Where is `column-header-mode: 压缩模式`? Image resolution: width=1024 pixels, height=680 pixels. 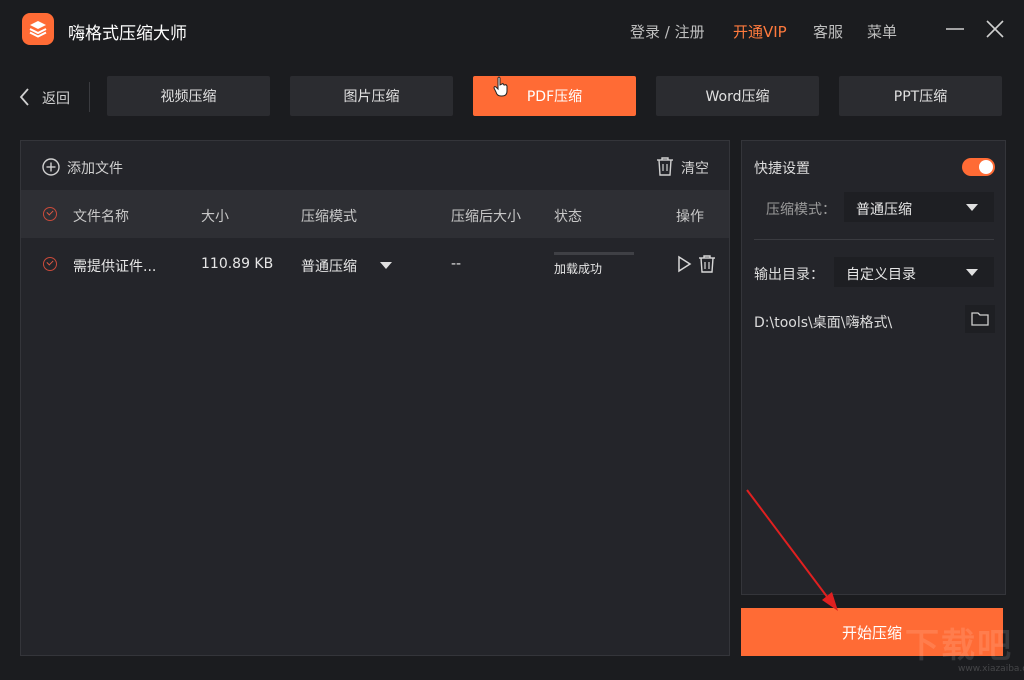
column-header-mode: 压缩模式 is located at coordinates (329, 217).